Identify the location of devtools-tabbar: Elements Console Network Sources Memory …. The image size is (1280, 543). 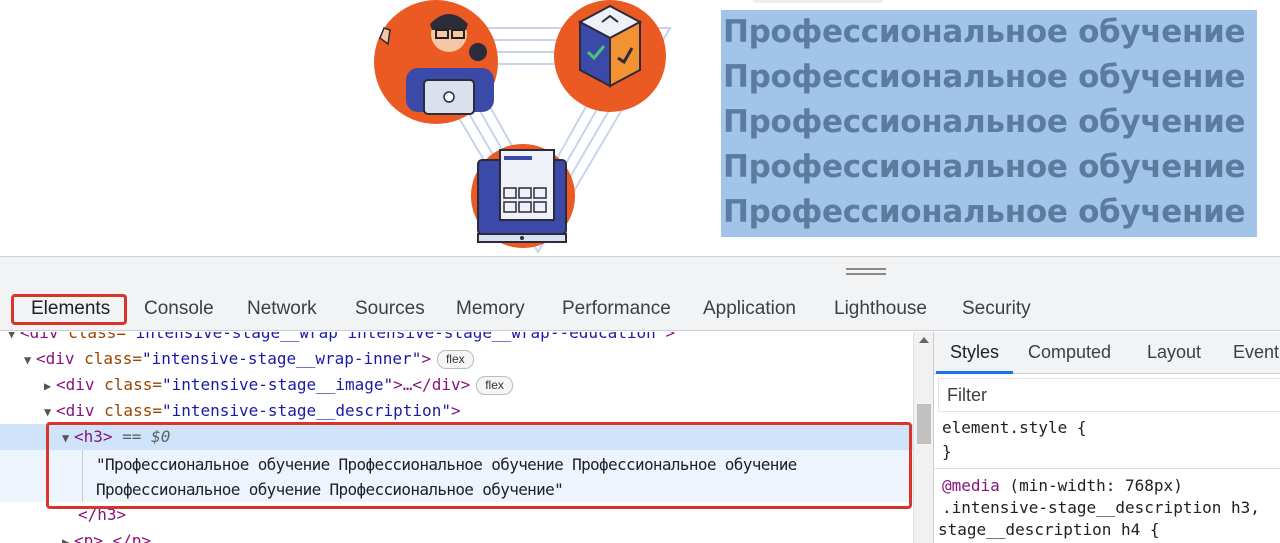
(640, 309).